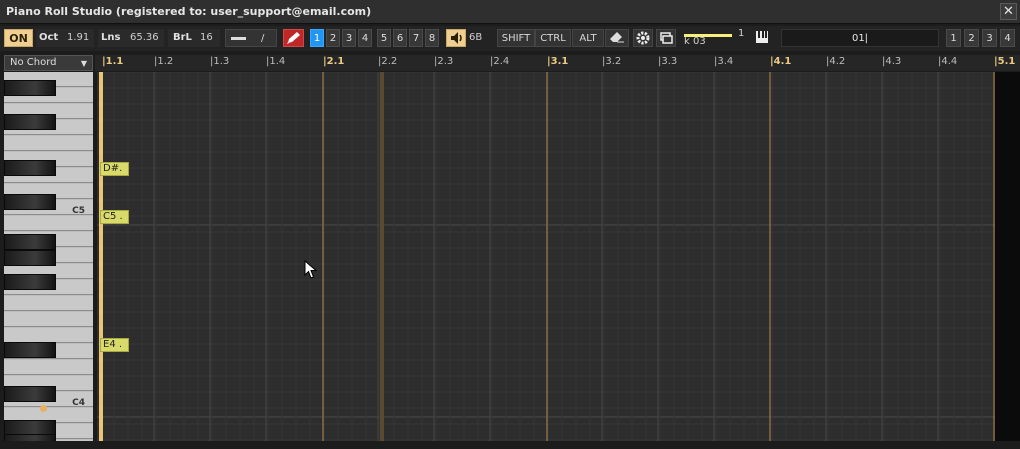 The height and width of the screenshot is (449, 1020). What do you see at coordinates (194, 38) in the screenshot?
I see `bar-length-field: BrL 16` at bounding box center [194, 38].